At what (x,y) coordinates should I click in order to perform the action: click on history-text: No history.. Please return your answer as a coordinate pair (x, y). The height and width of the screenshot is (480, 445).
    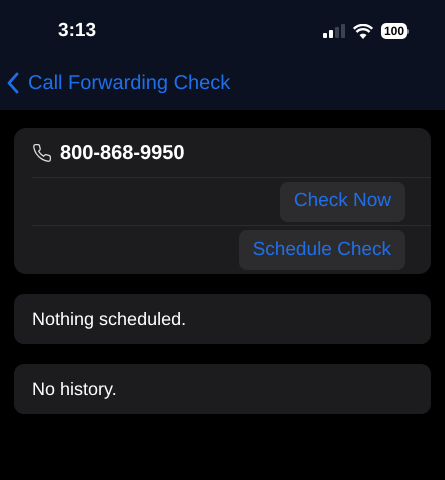
    Looking at the image, I should click on (74, 389).